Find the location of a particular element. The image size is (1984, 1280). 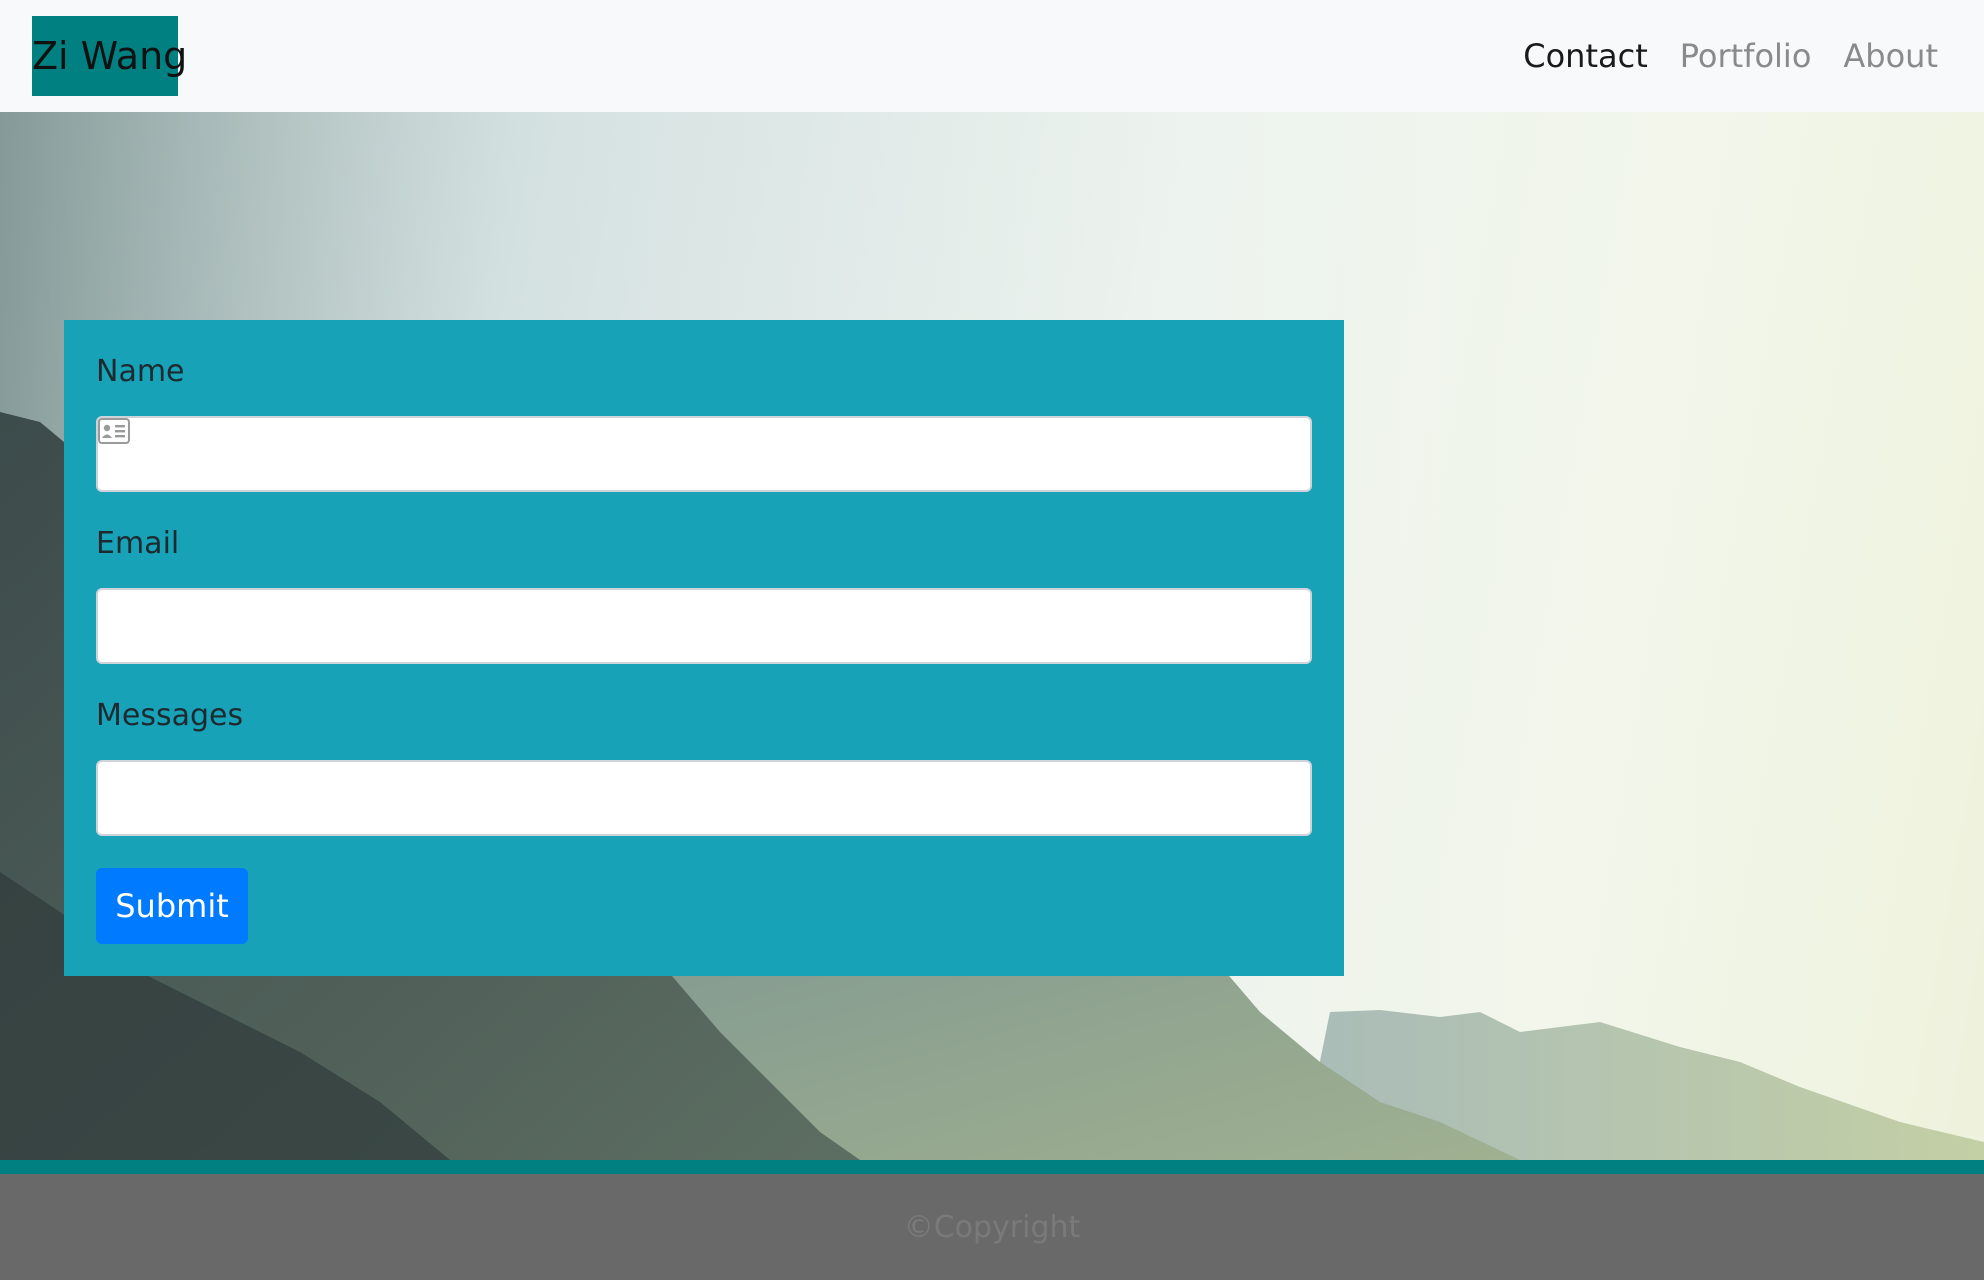

email-input is located at coordinates (704, 626).